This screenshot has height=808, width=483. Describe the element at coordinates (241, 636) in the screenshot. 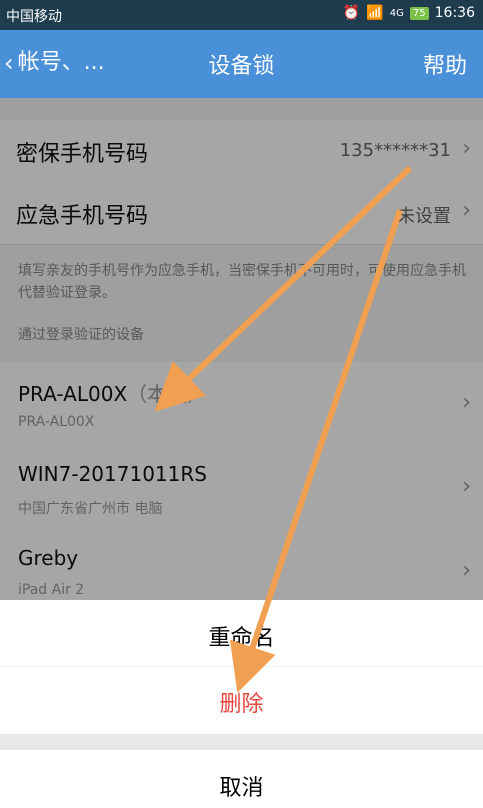

I see `rename-button: 重命名` at that location.